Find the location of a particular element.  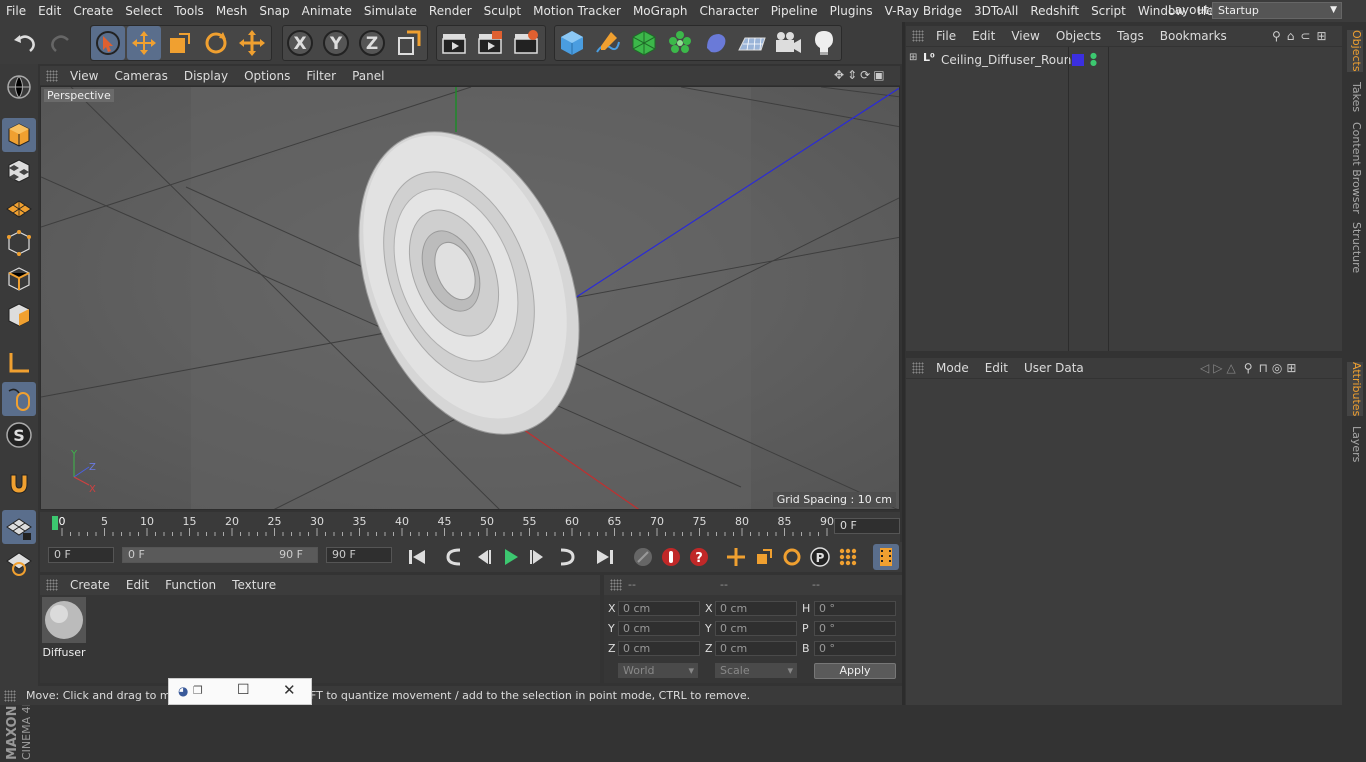

menu-file: File is located at coordinates (16, 11).